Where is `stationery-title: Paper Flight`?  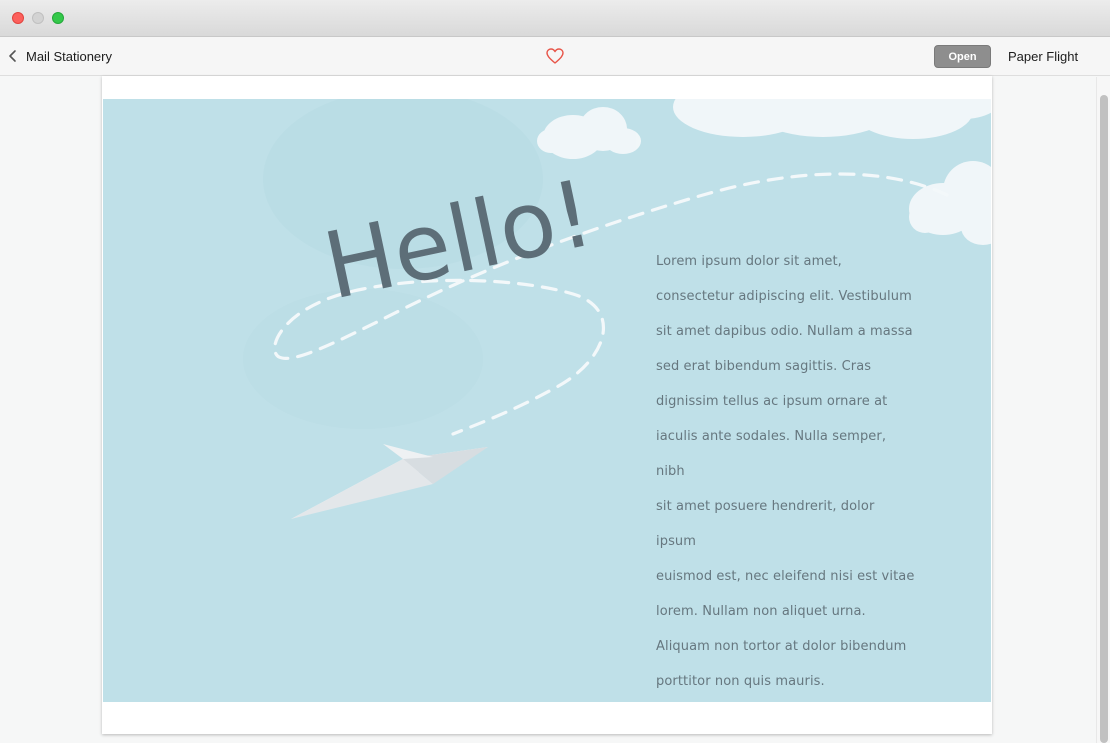
stationery-title: Paper Flight is located at coordinates (1043, 56).